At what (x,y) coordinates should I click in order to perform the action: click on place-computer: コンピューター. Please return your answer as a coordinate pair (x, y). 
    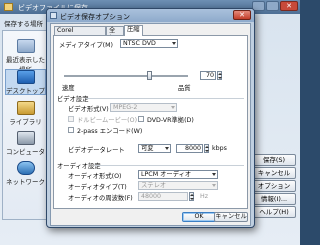
    Looking at the image, I should click on (25, 148).